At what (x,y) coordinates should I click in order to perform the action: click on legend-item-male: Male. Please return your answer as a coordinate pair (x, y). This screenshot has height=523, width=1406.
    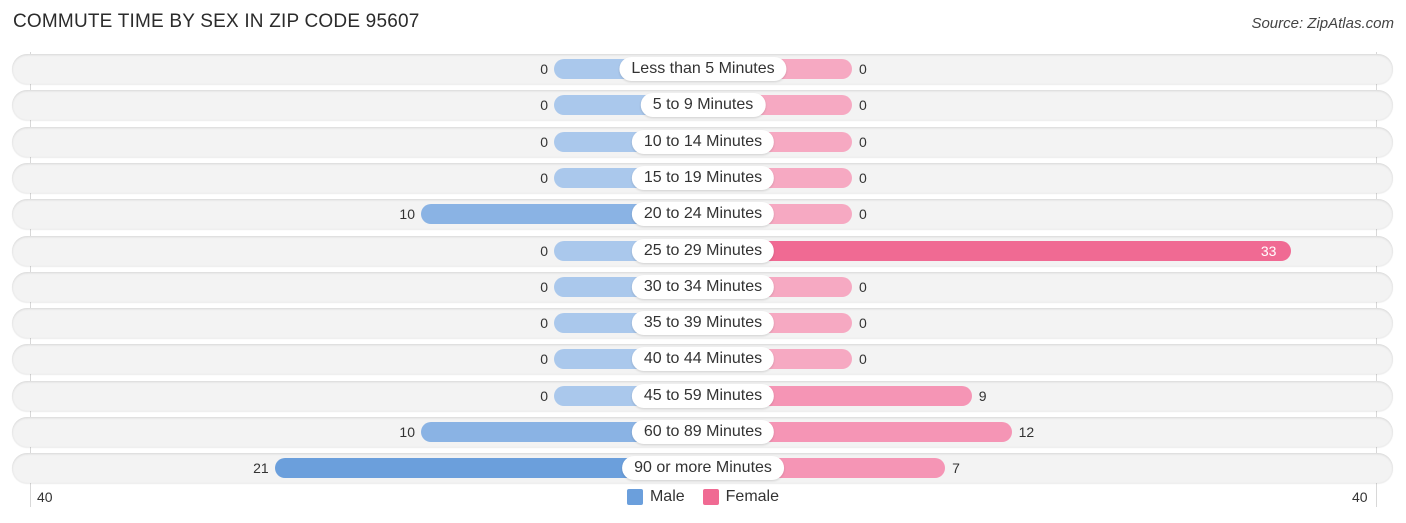
    Looking at the image, I should click on (655, 497).